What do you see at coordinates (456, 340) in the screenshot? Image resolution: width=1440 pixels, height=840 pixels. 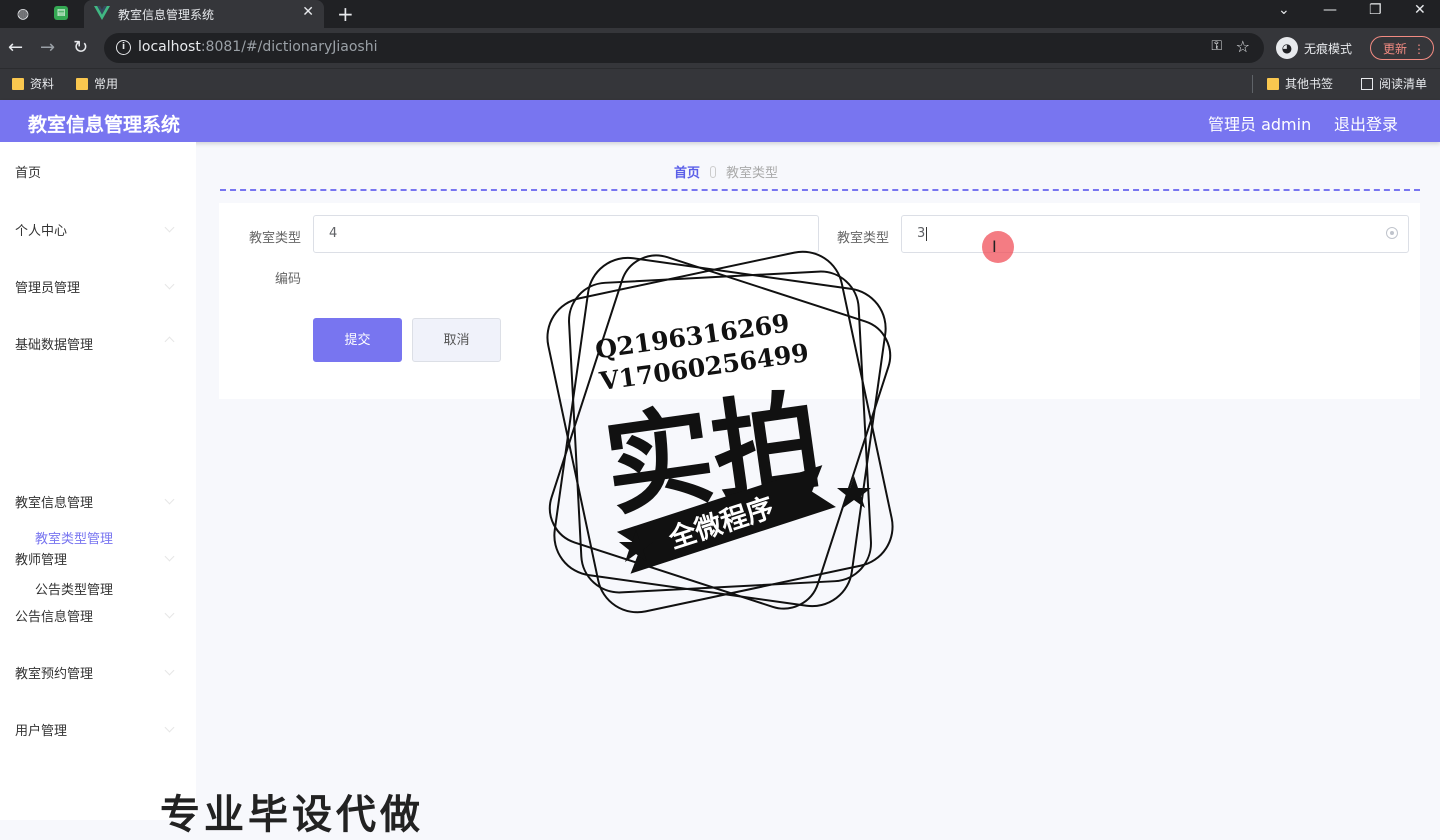 I see `cancel-button: 取消` at bounding box center [456, 340].